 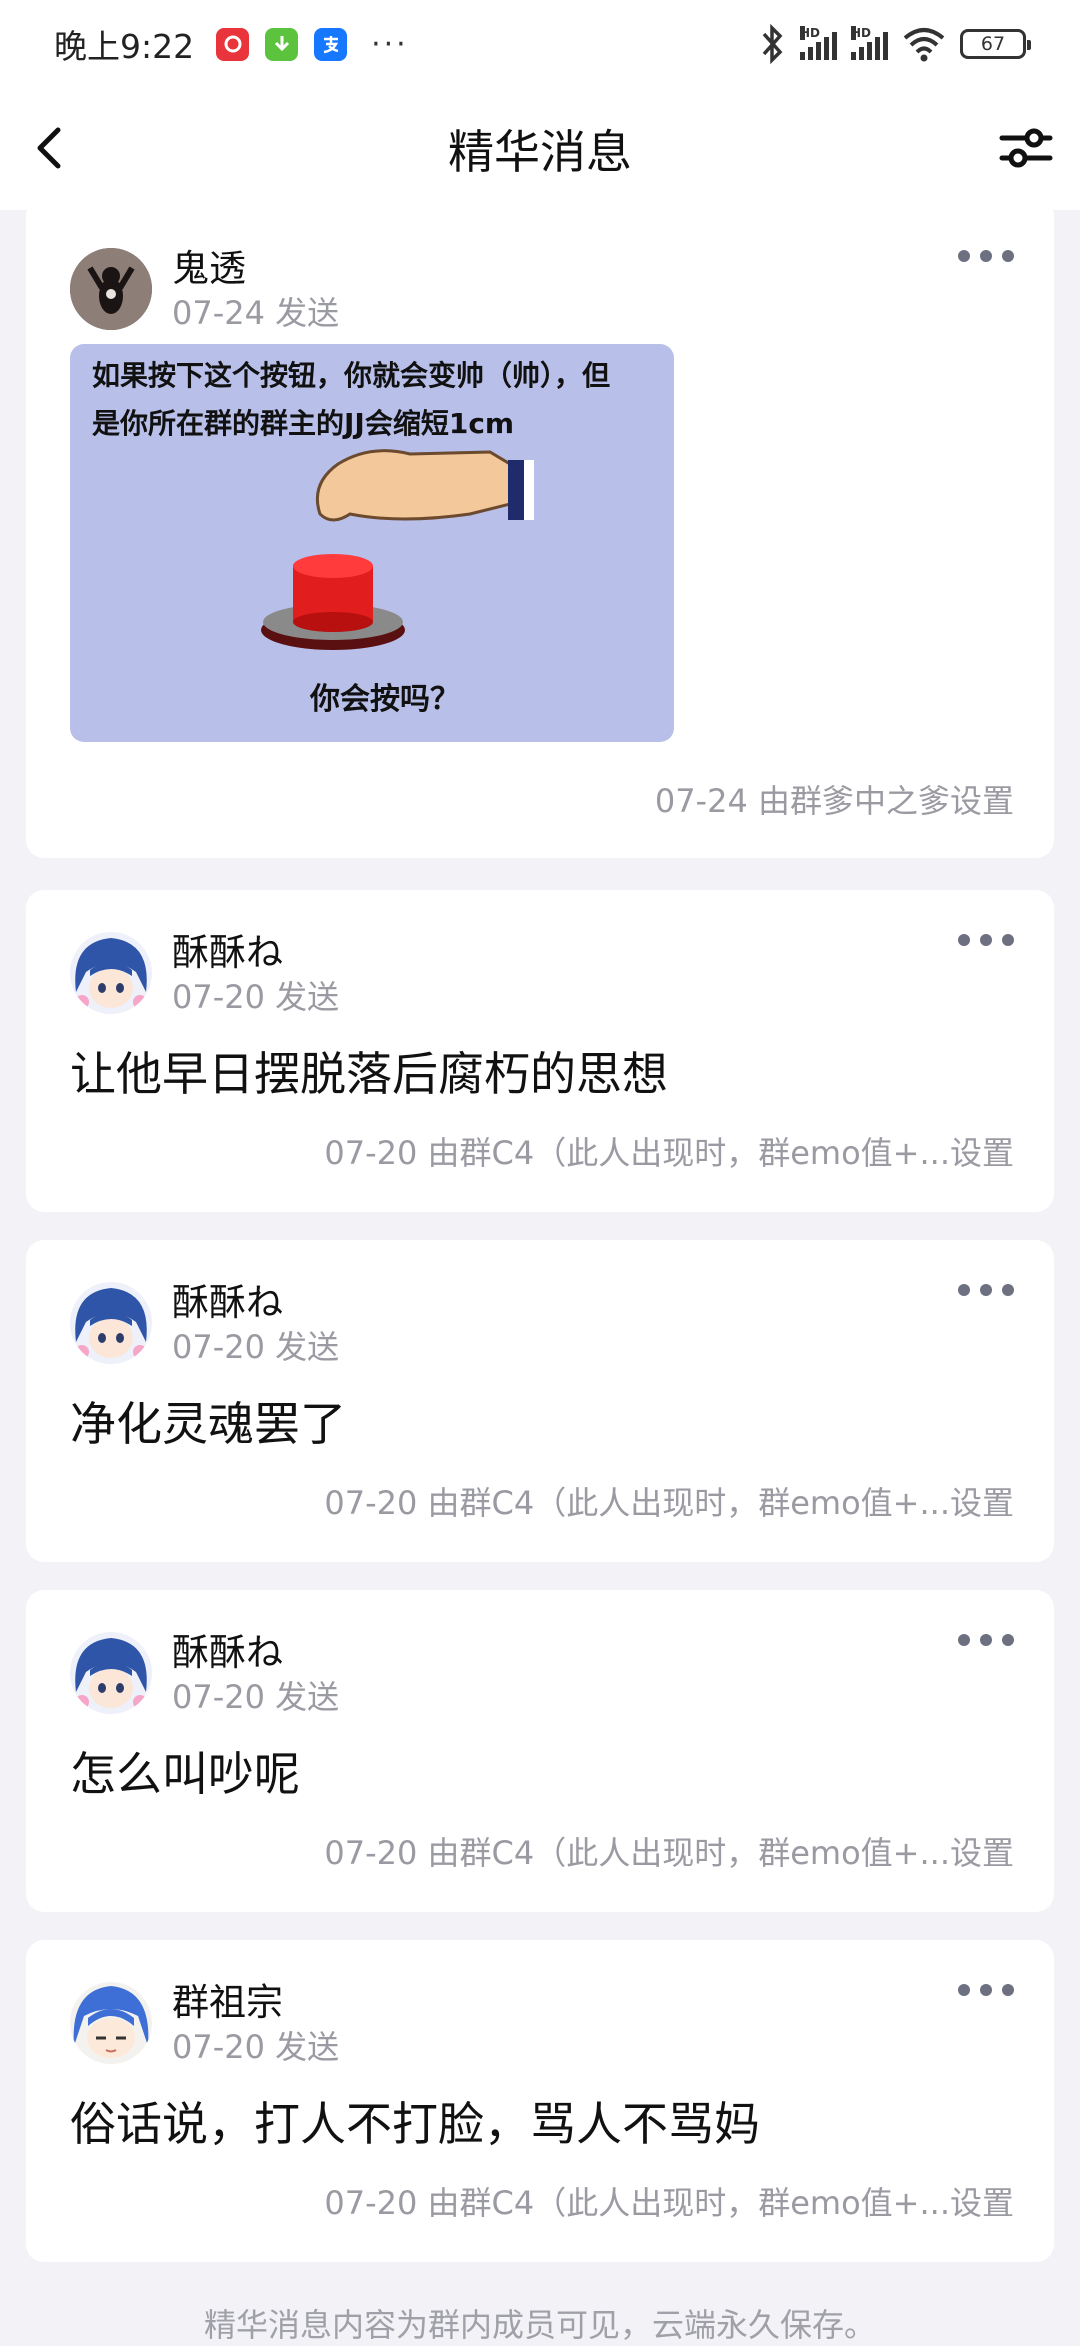 What do you see at coordinates (993, 44) in the screenshot?
I see `battery-level: 67` at bounding box center [993, 44].